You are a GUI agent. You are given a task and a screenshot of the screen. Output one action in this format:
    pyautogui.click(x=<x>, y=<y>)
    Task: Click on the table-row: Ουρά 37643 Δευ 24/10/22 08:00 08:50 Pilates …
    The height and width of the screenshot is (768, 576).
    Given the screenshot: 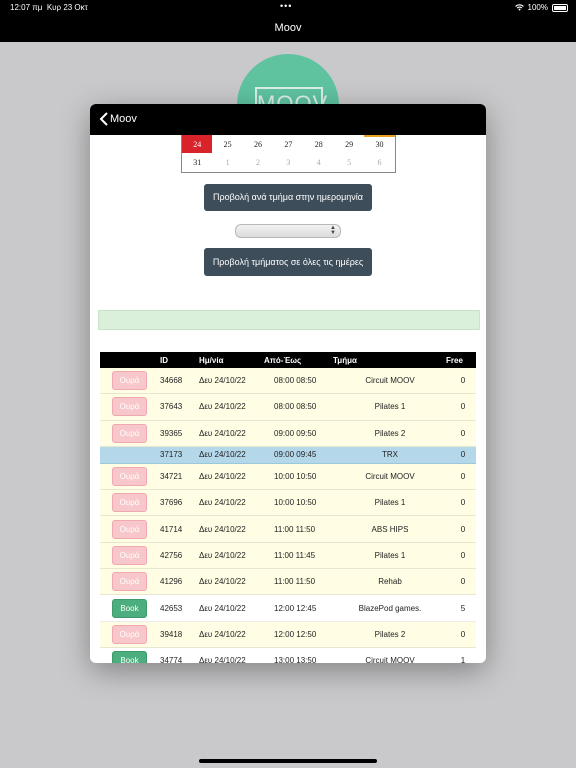 What is the action you would take?
    pyautogui.click(x=288, y=407)
    